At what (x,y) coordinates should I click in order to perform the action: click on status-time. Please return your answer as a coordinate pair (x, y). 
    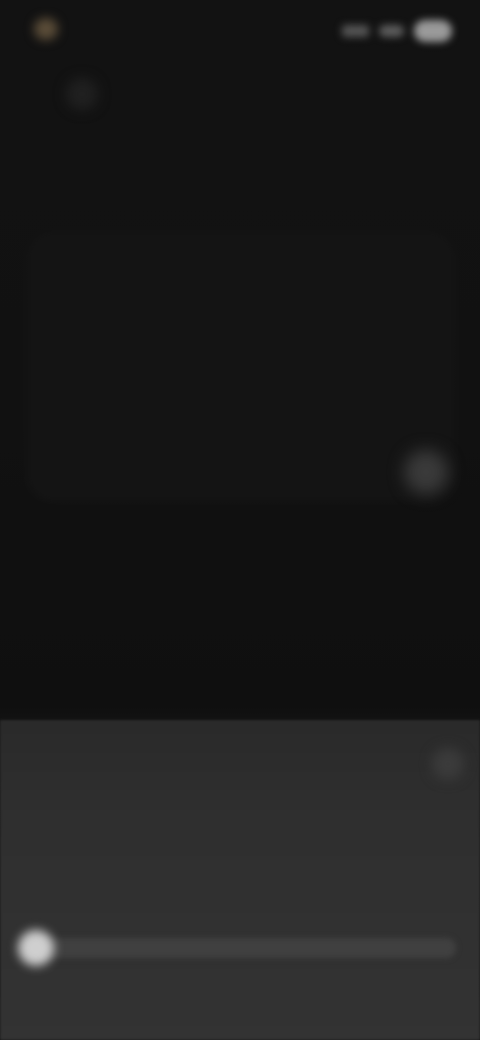
    Looking at the image, I should click on (74, 29).